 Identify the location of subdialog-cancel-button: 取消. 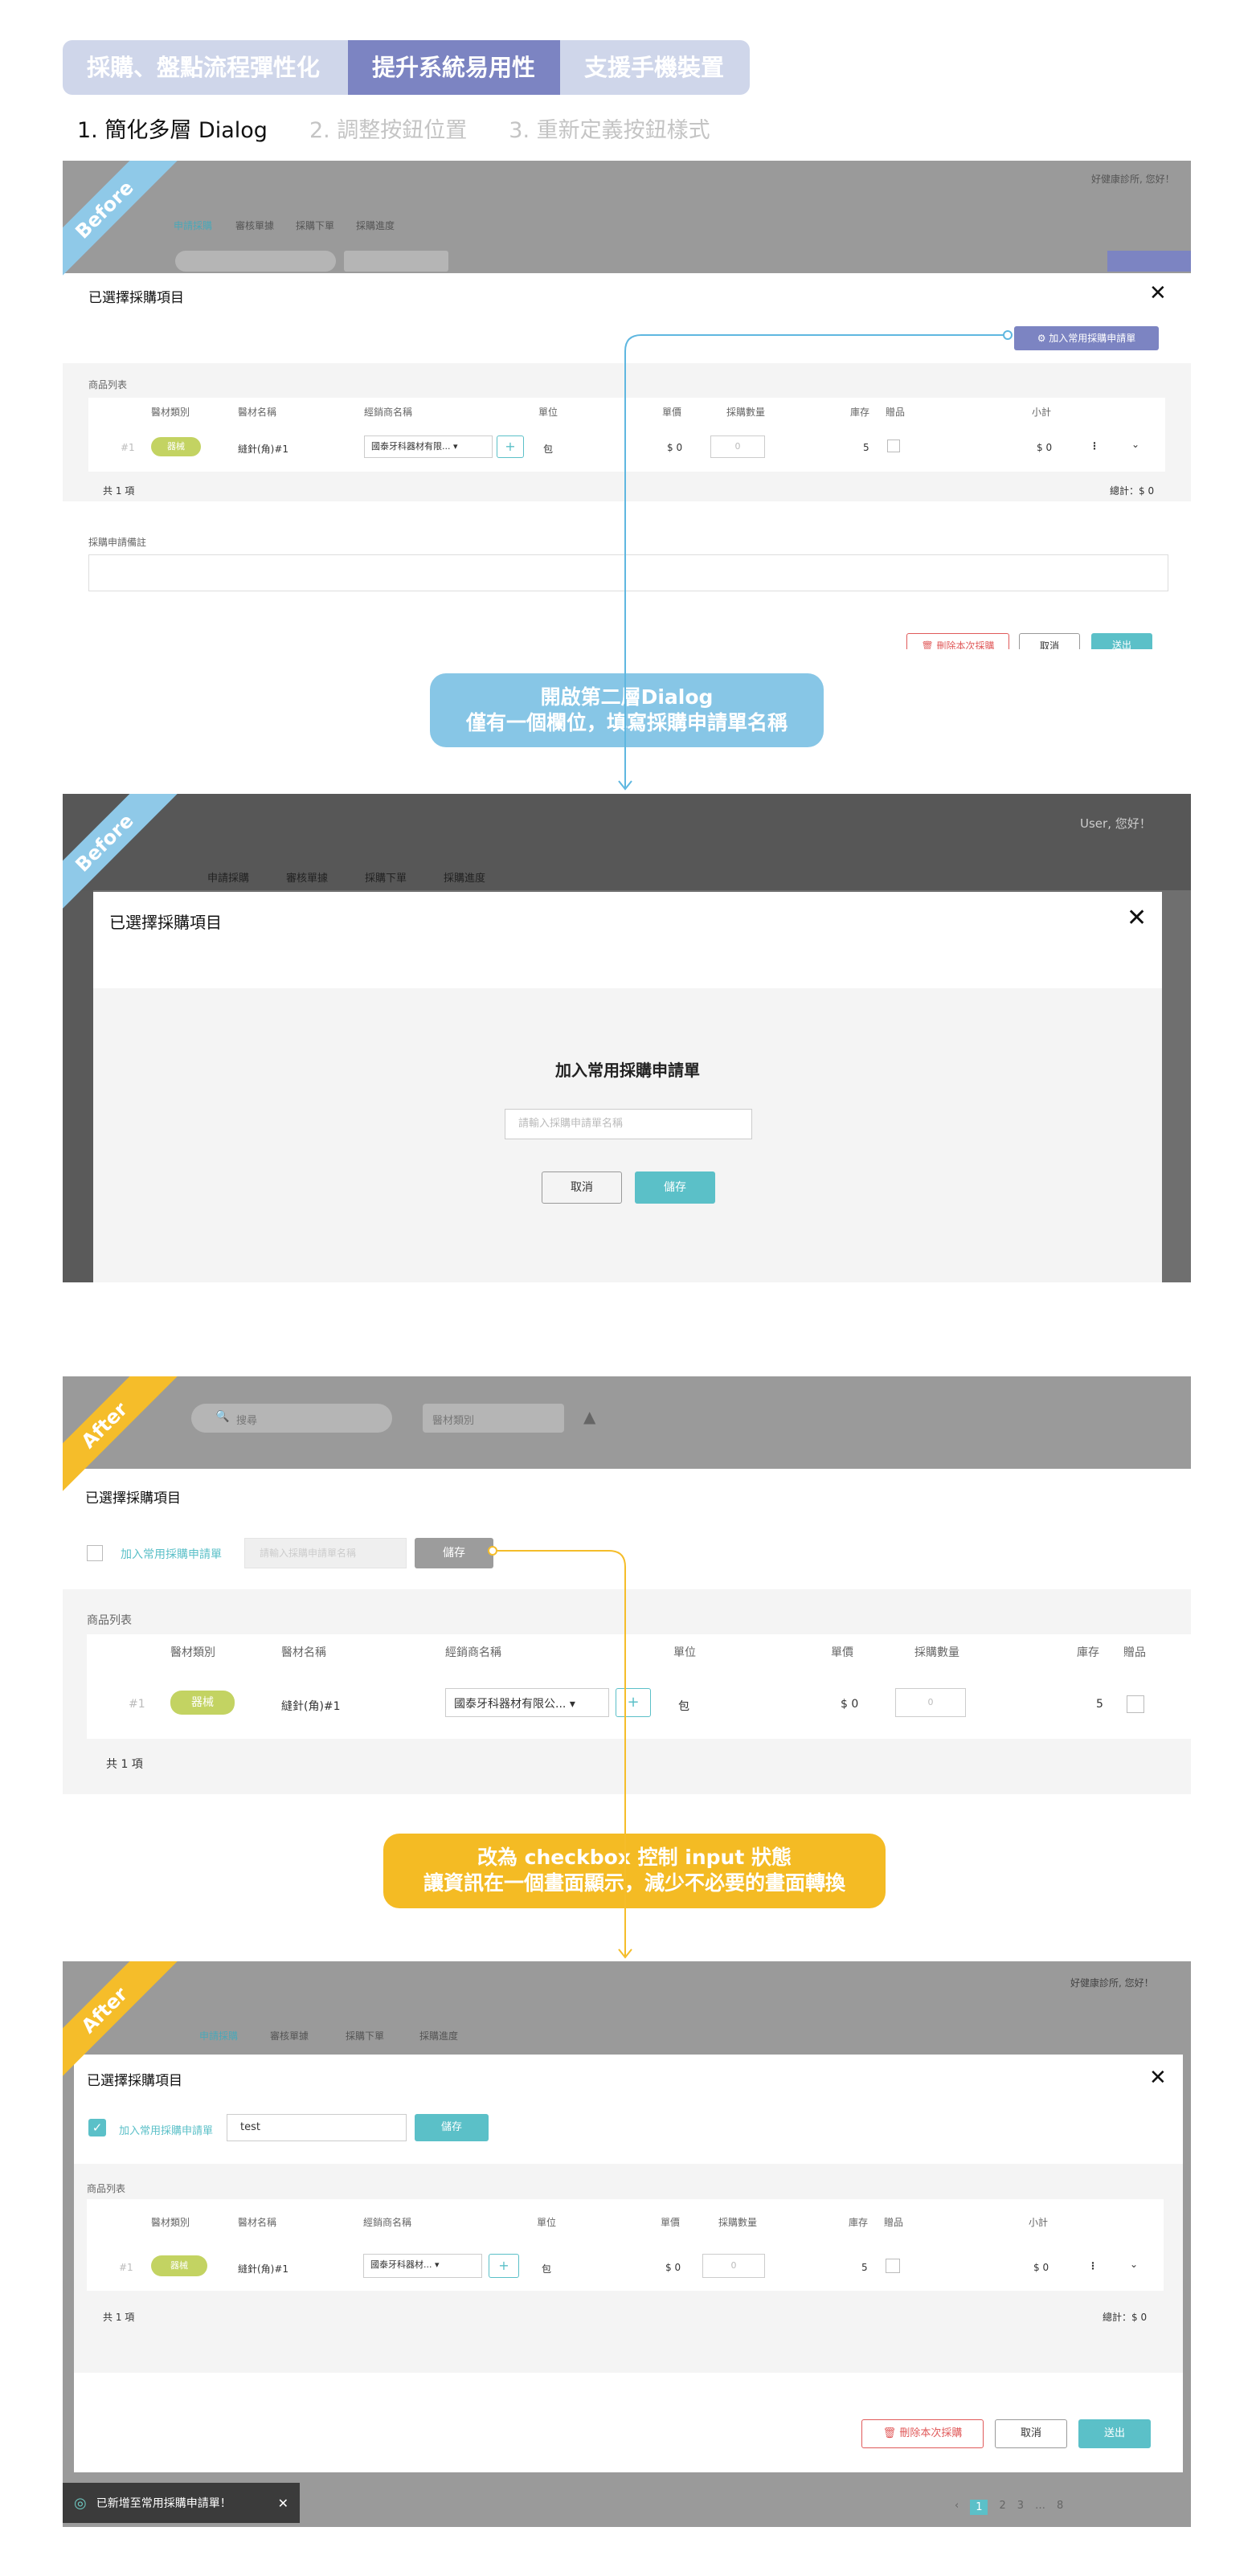
(582, 1187).